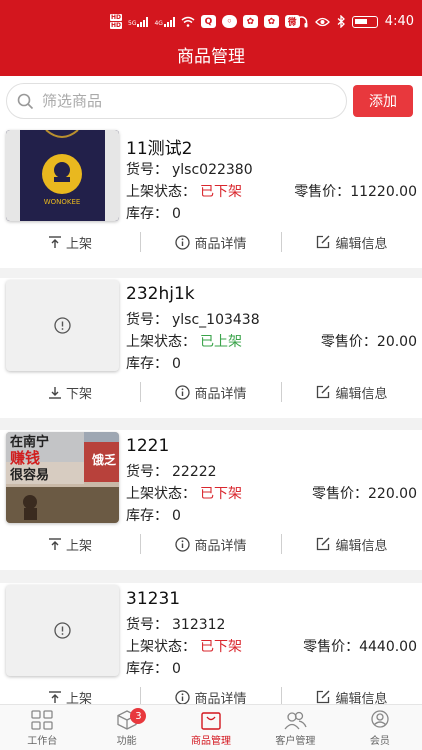  What do you see at coordinates (29, 475) in the screenshot?
I see `poster-text: 很容易` at bounding box center [29, 475].